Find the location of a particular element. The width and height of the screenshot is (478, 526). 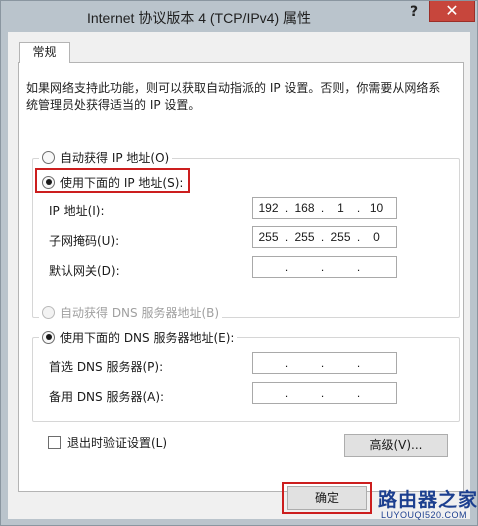

manual-ip-radio: 使用下面的 IP 地址(S): is located at coordinates (113, 182).